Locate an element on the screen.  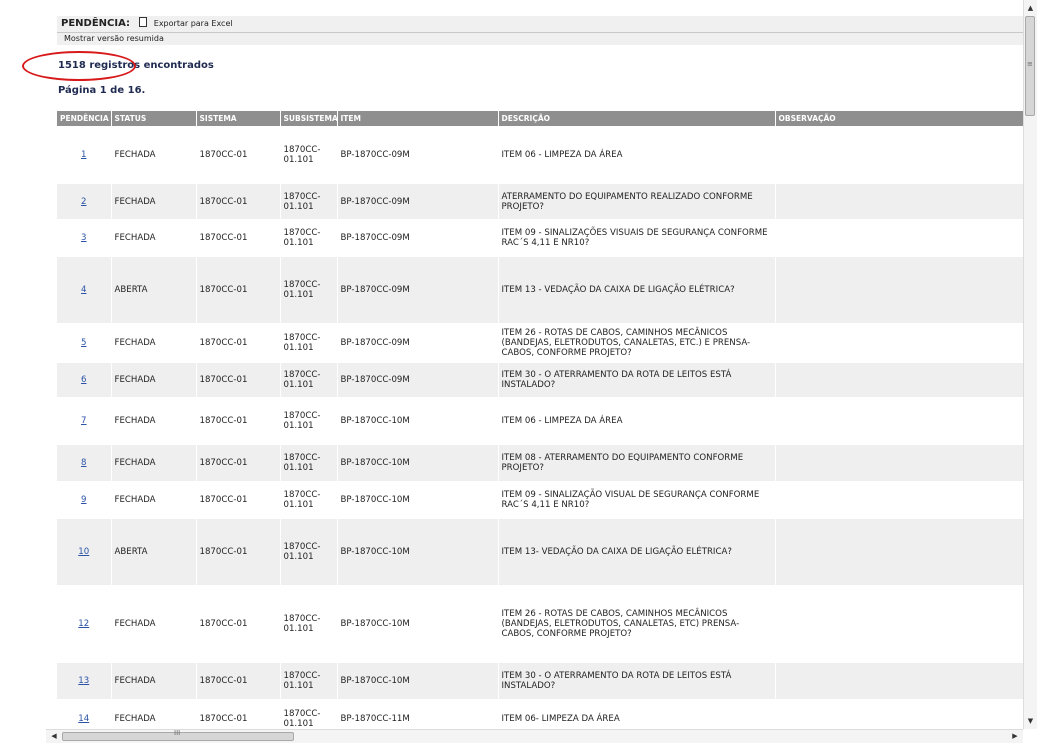
col-header-observacao: OBSERVAÇÃO is located at coordinates (899, 118).